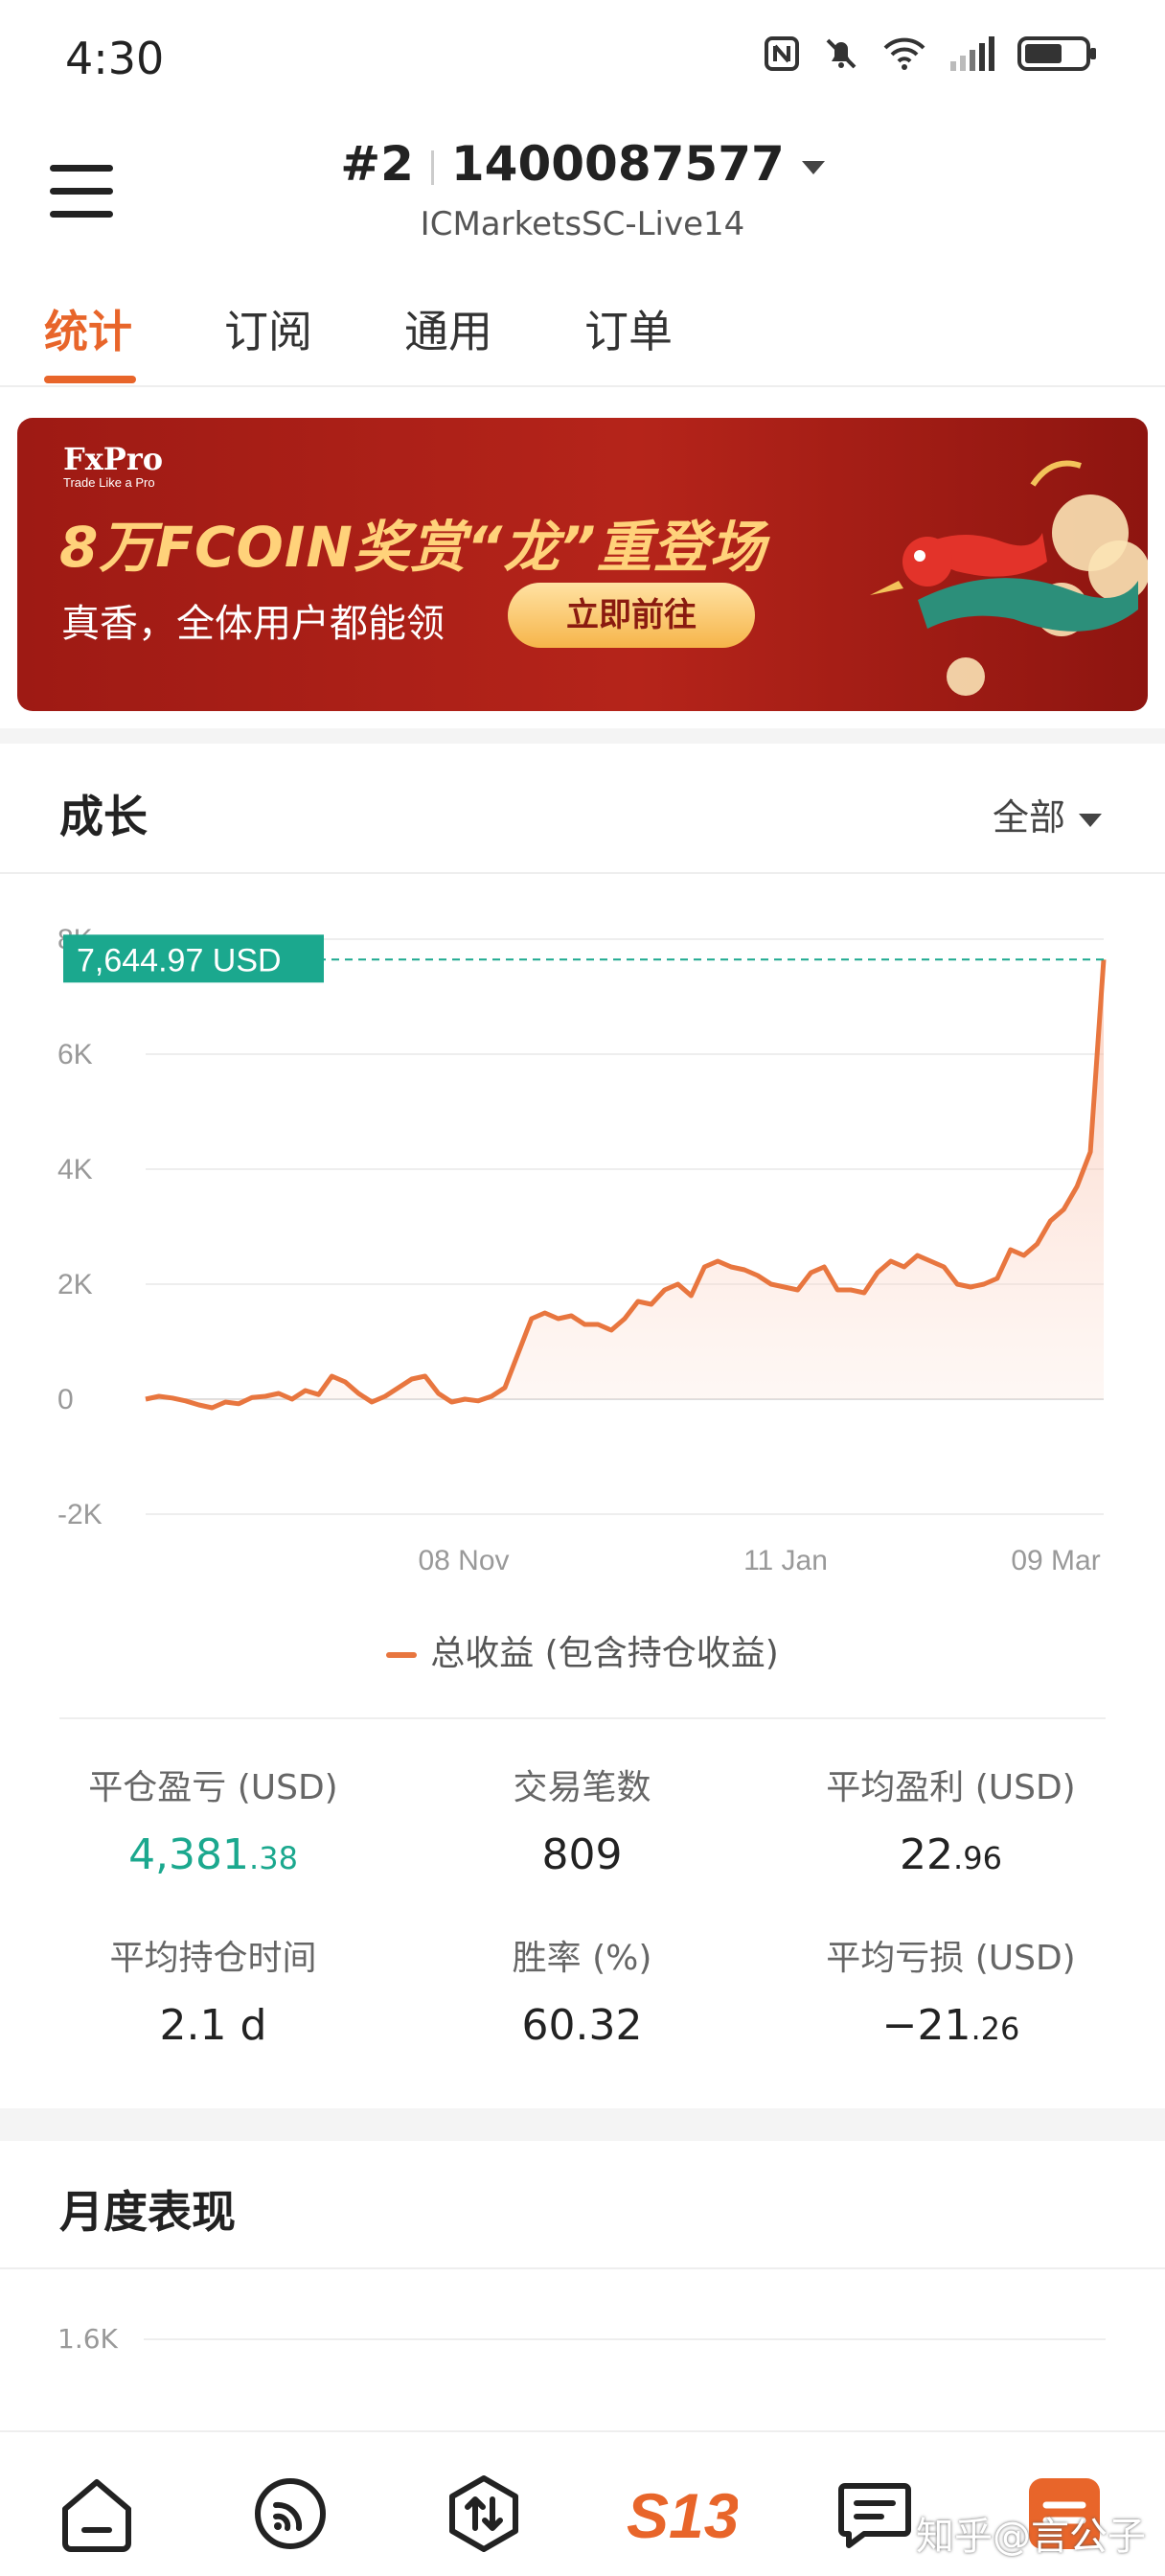 This screenshot has width=1165, height=2576. What do you see at coordinates (179, 960) in the screenshot?
I see `current-value-label: 7,644.97 USD` at bounding box center [179, 960].